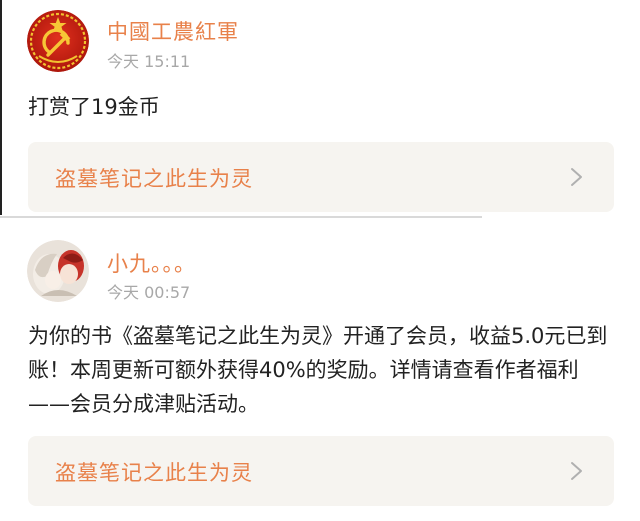 This screenshot has height=521, width=640. Describe the element at coordinates (151, 263) in the screenshot. I see `username: 小九。。。` at that location.